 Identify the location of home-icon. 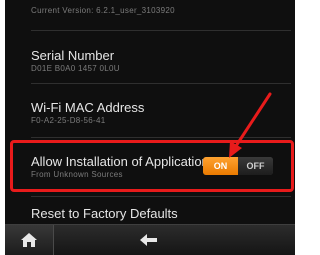
(29, 240).